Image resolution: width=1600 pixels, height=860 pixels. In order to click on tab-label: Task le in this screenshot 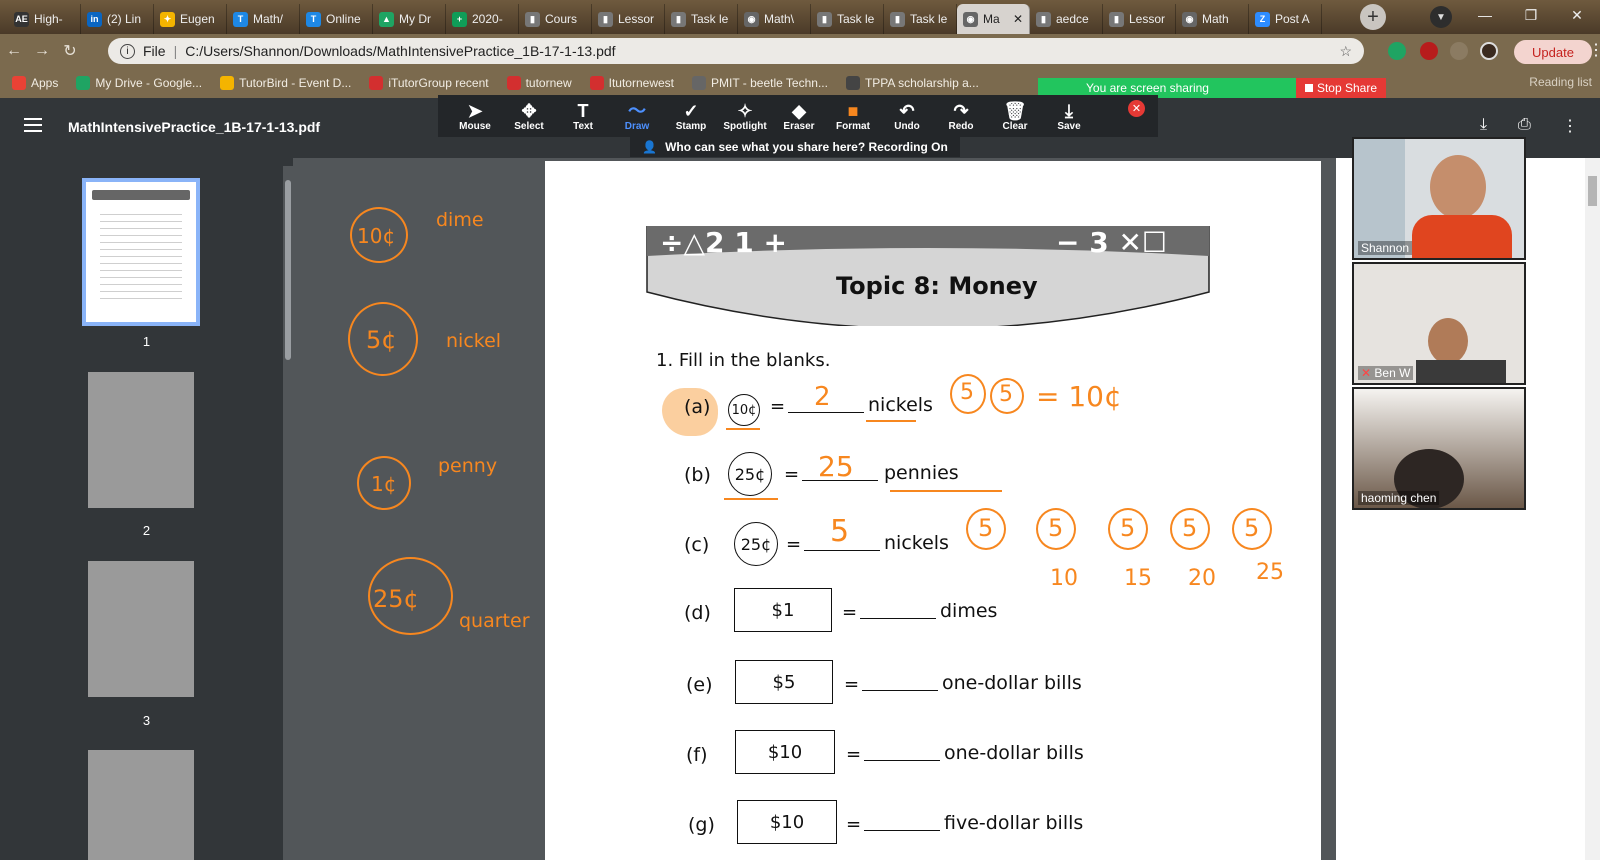, I will do `click(856, 19)`.